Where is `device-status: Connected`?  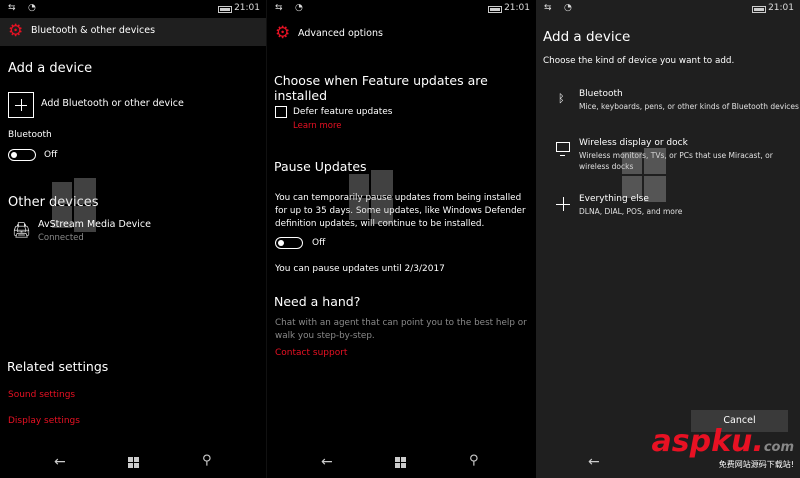 device-status: Connected is located at coordinates (61, 238).